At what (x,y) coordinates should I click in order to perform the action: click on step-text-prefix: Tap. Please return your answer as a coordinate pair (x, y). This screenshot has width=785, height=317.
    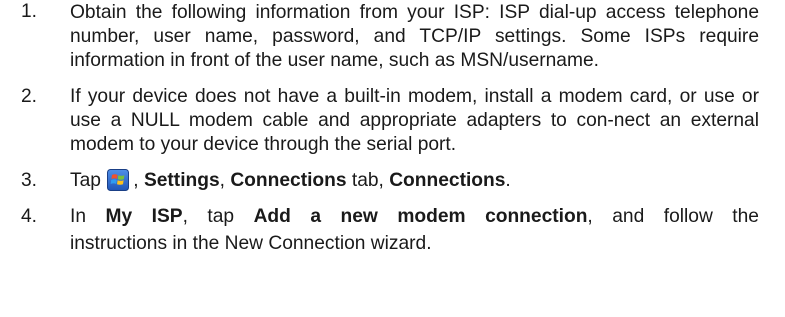
    Looking at the image, I should click on (85, 180).